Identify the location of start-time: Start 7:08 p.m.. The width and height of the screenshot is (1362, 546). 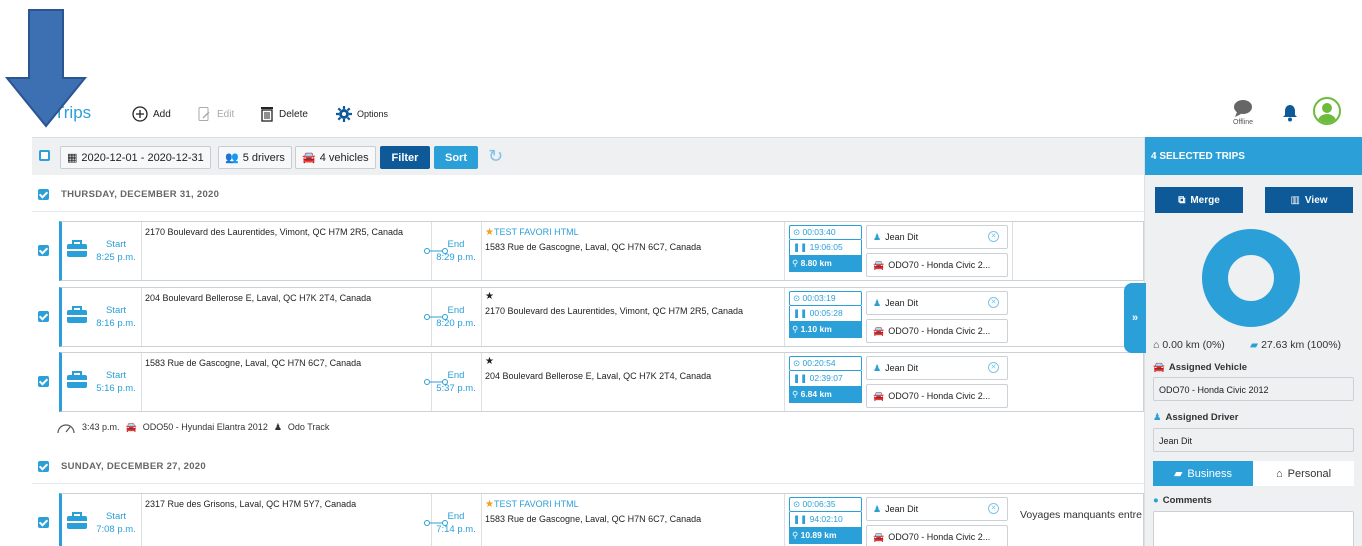
(116, 523).